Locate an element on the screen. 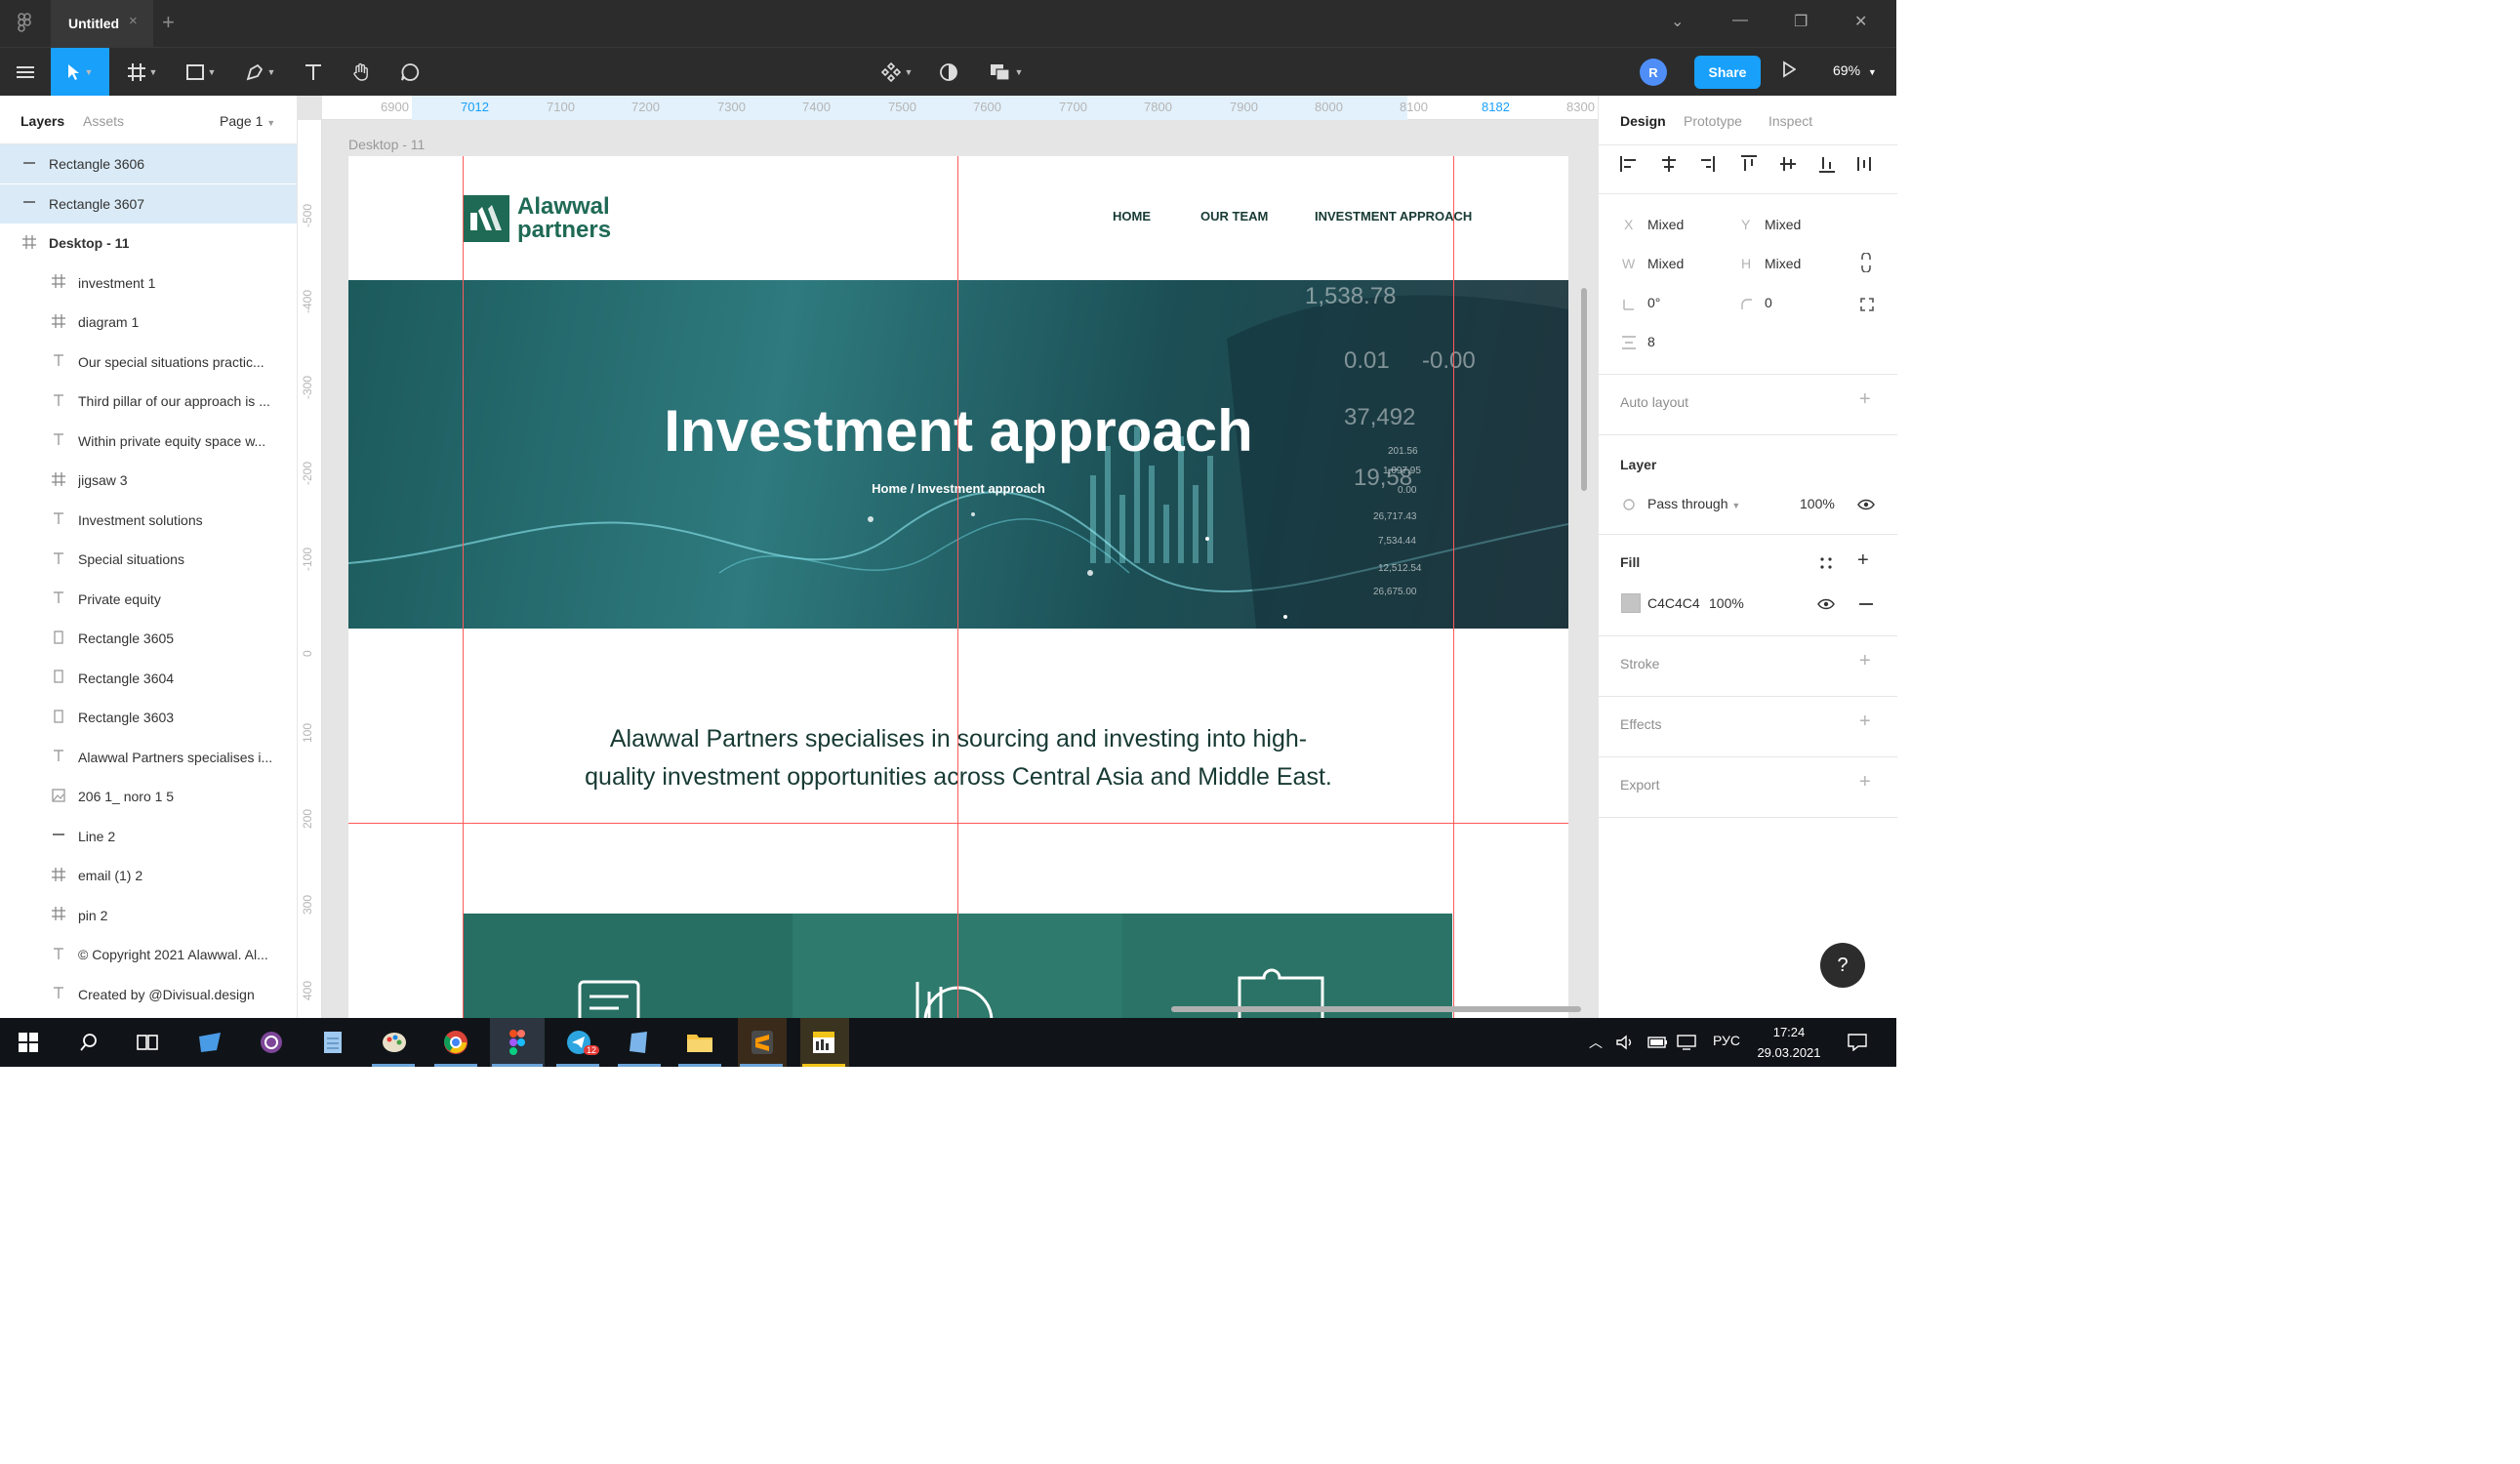 This screenshot has width=2520, height=1464. paint-icon is located at coordinates (394, 1042).